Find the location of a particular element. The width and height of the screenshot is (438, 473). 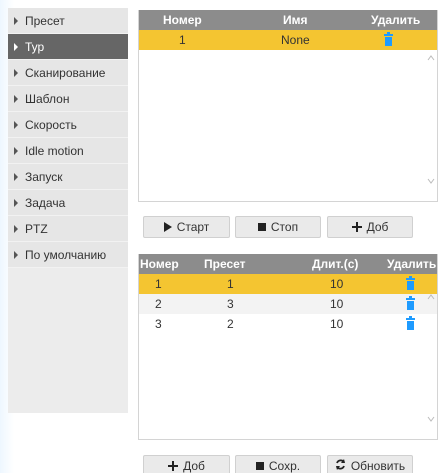

cell-preset: 2 is located at coordinates (230, 324).